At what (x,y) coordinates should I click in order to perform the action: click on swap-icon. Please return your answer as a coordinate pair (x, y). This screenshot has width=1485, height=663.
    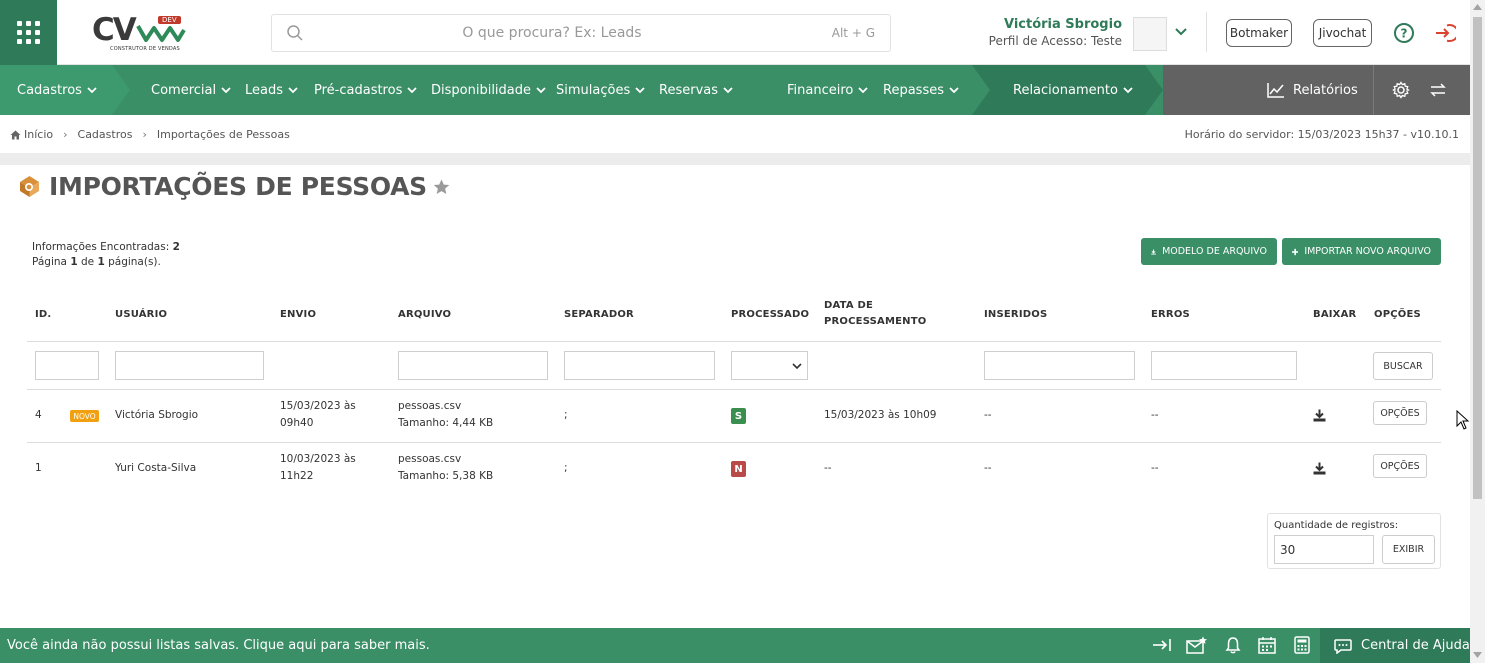
    Looking at the image, I should click on (1438, 90).